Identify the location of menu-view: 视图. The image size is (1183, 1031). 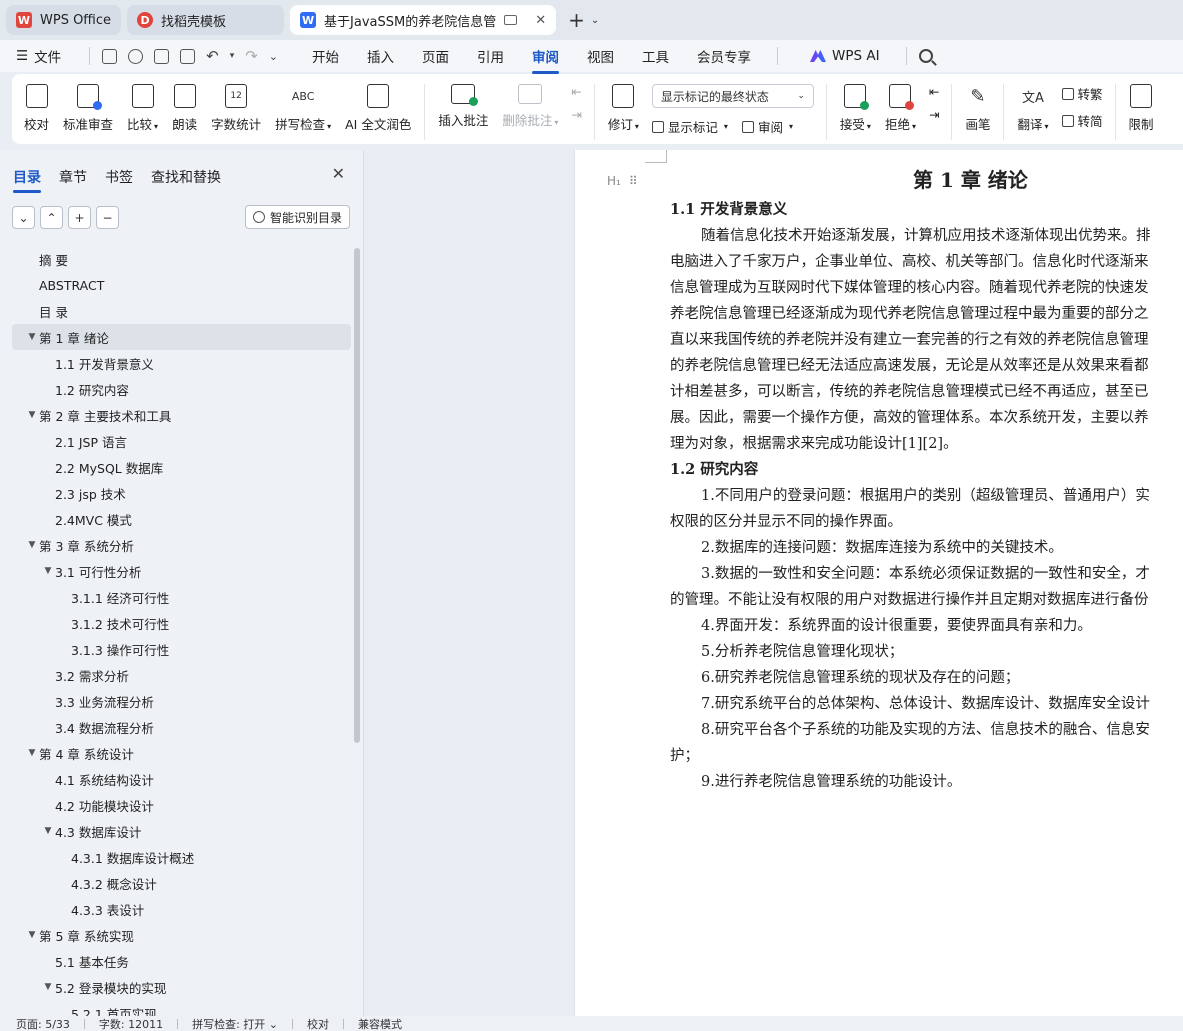
(600, 56).